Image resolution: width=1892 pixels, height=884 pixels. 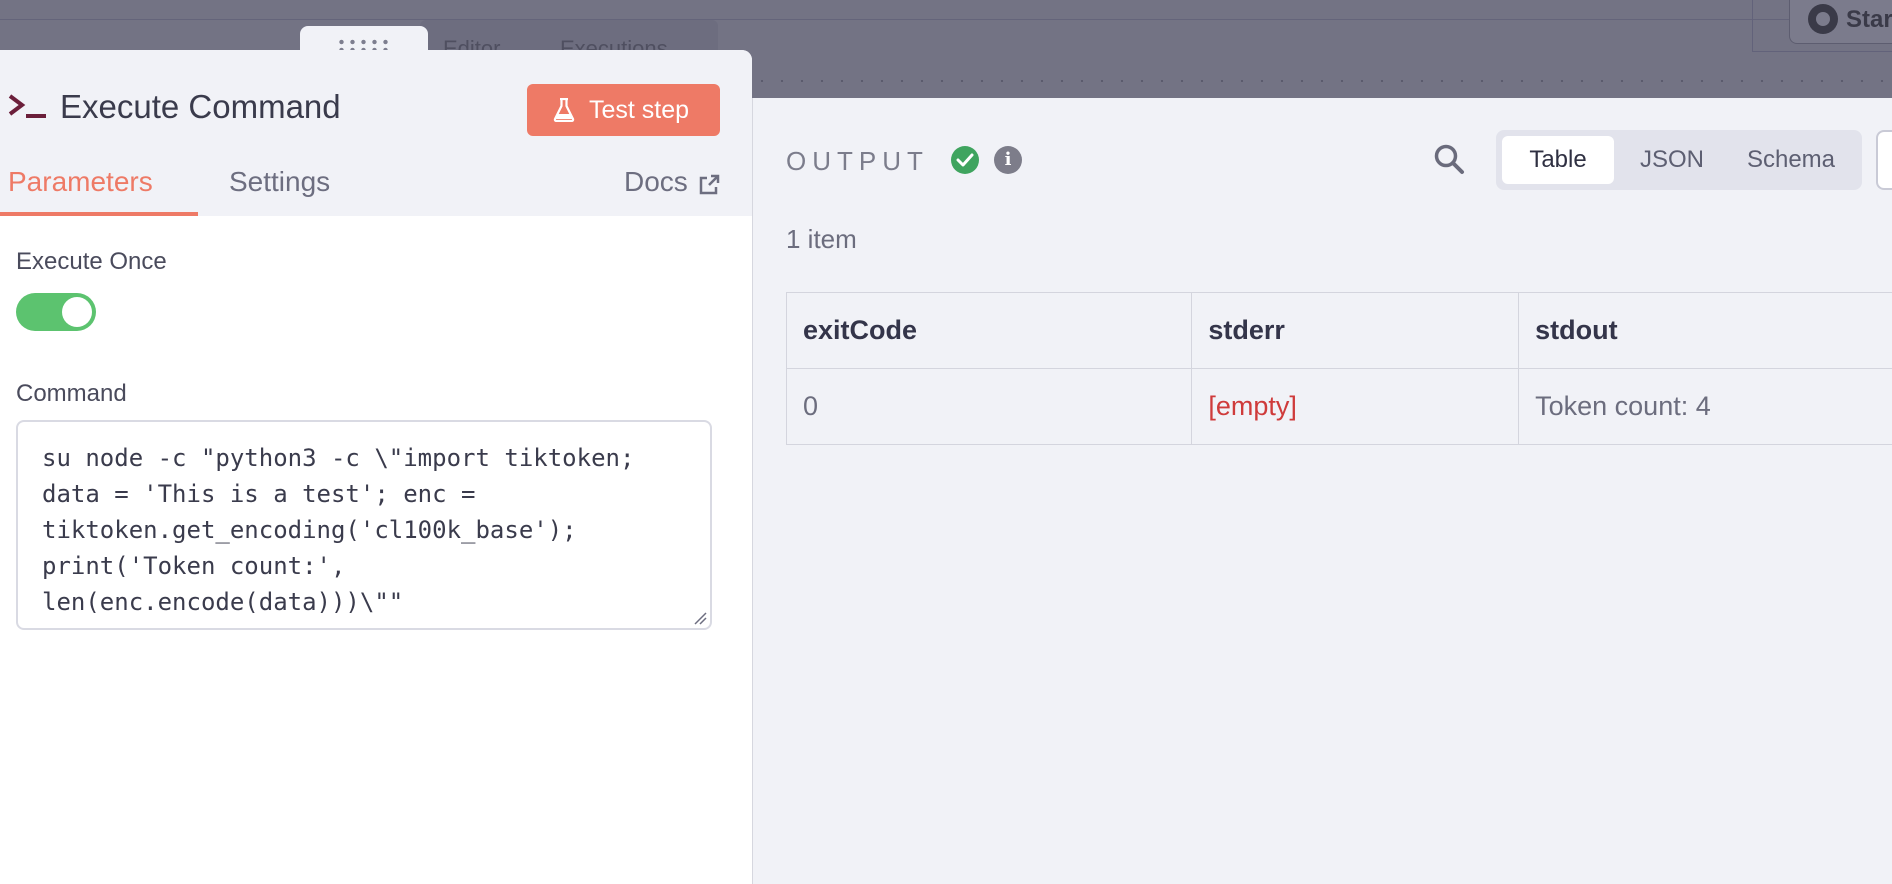 I want to click on external-link-icon, so click(x=709, y=184).